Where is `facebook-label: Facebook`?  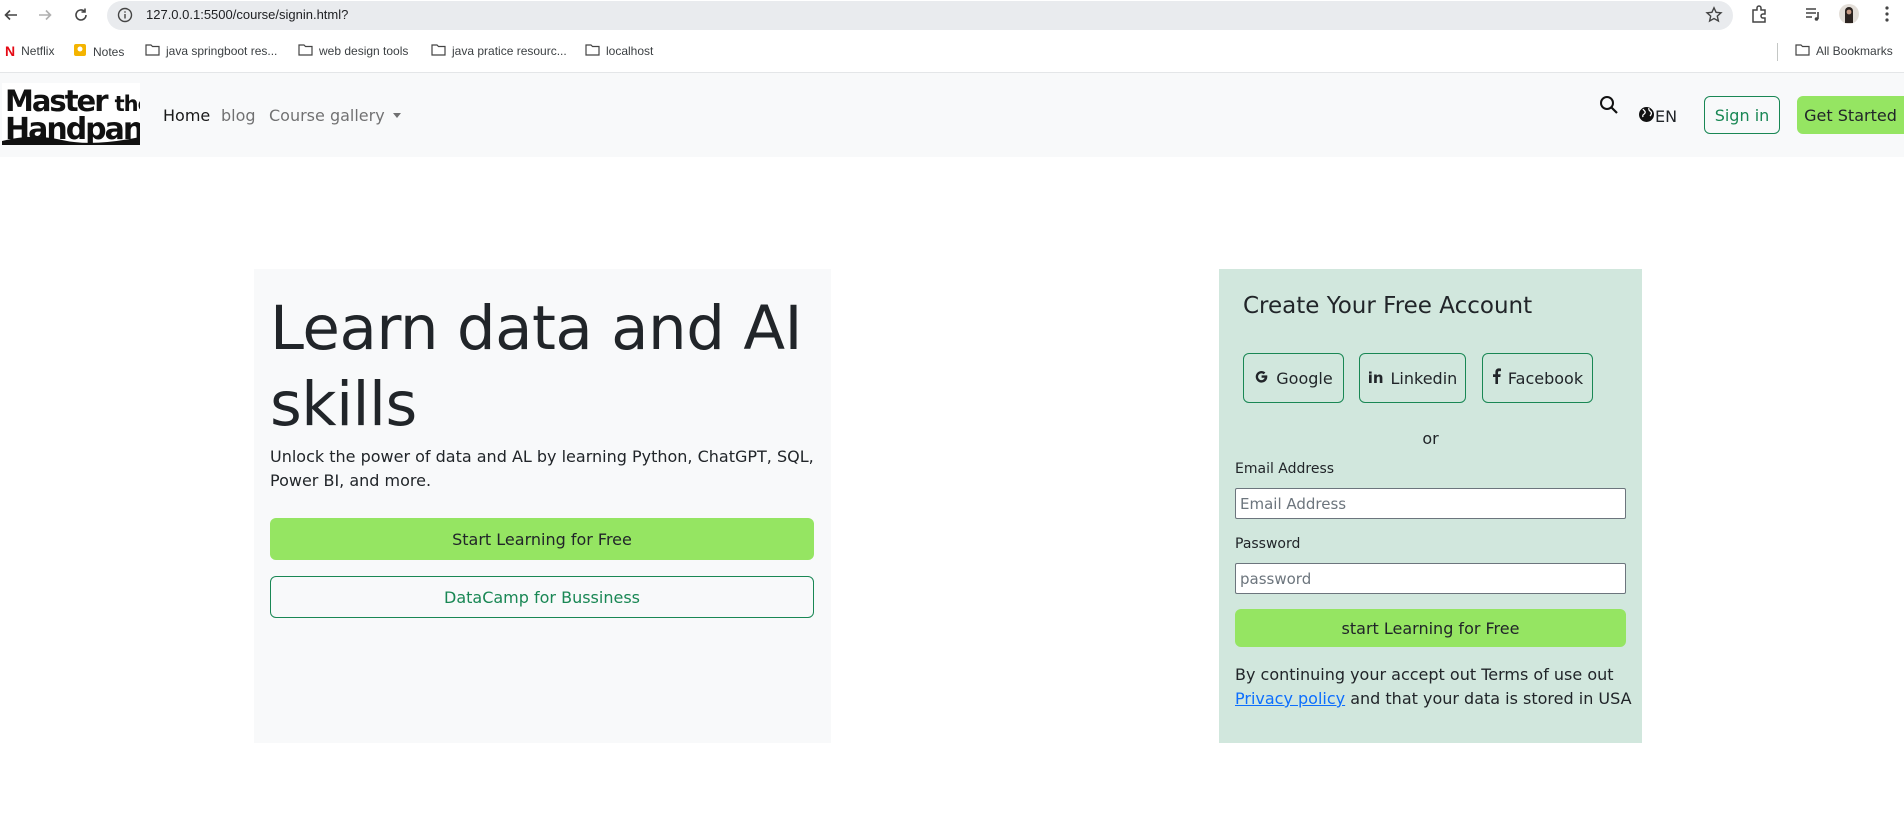 facebook-label: Facebook is located at coordinates (1545, 378).